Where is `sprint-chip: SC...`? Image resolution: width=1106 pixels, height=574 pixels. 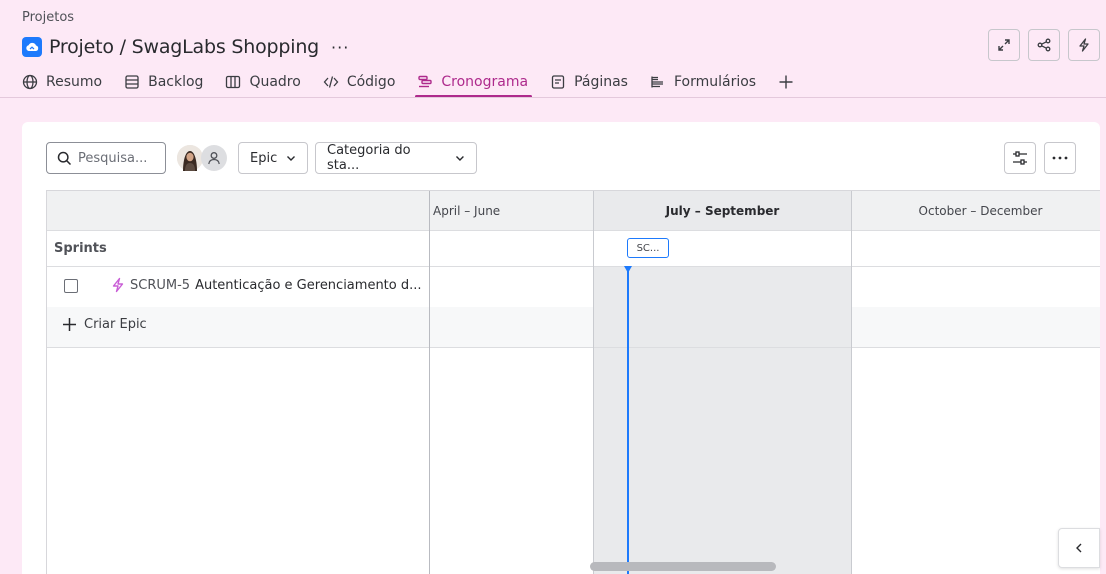
sprint-chip: SC... is located at coordinates (648, 248).